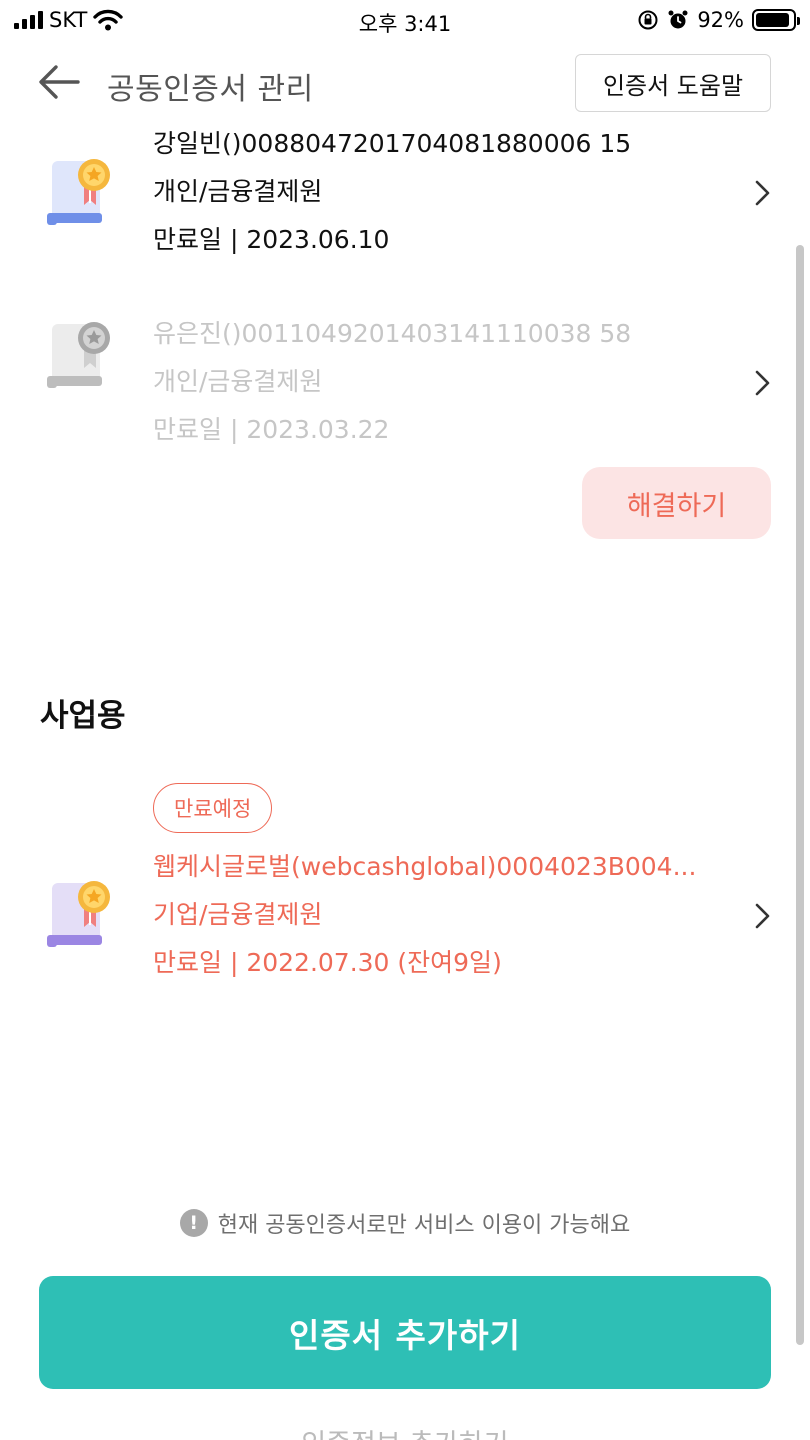 The image size is (810, 1440). I want to click on add-certificate-button: 인증서 추가하기, so click(405, 1332).